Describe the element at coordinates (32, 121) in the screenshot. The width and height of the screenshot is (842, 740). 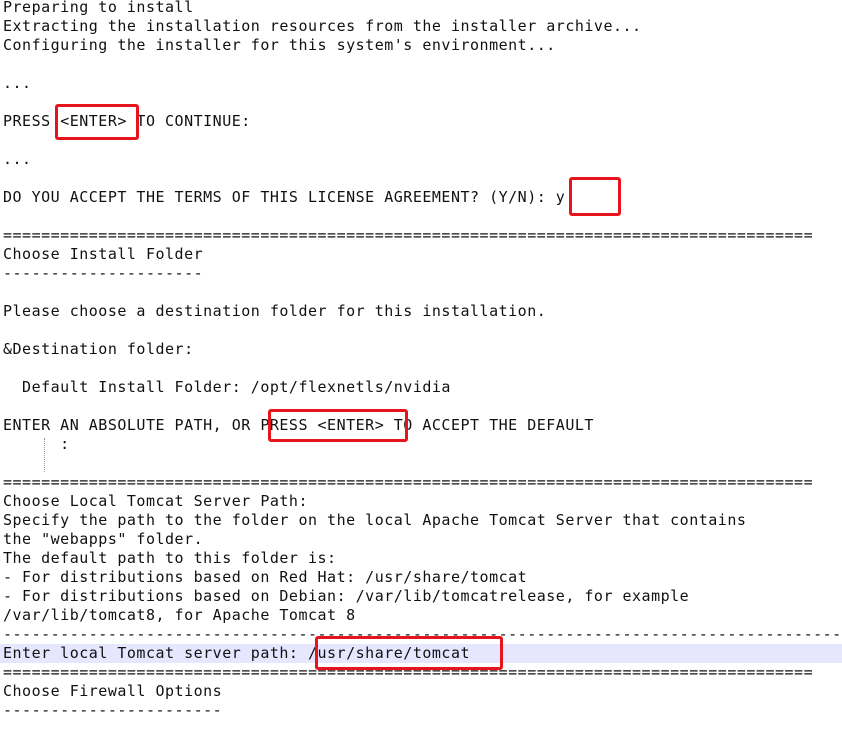
I see `press-label: PRESS` at that location.